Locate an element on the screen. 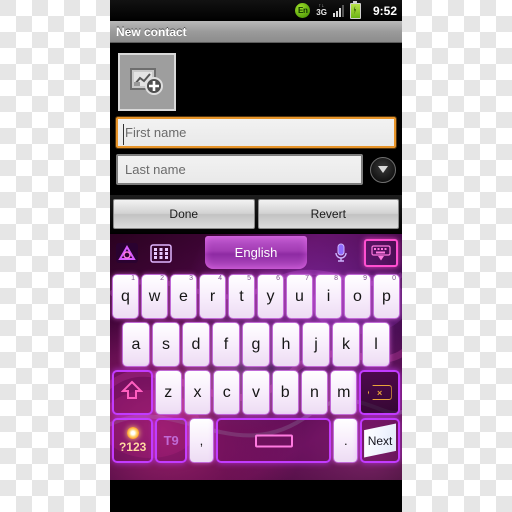  key-t: 5t is located at coordinates (241, 296).